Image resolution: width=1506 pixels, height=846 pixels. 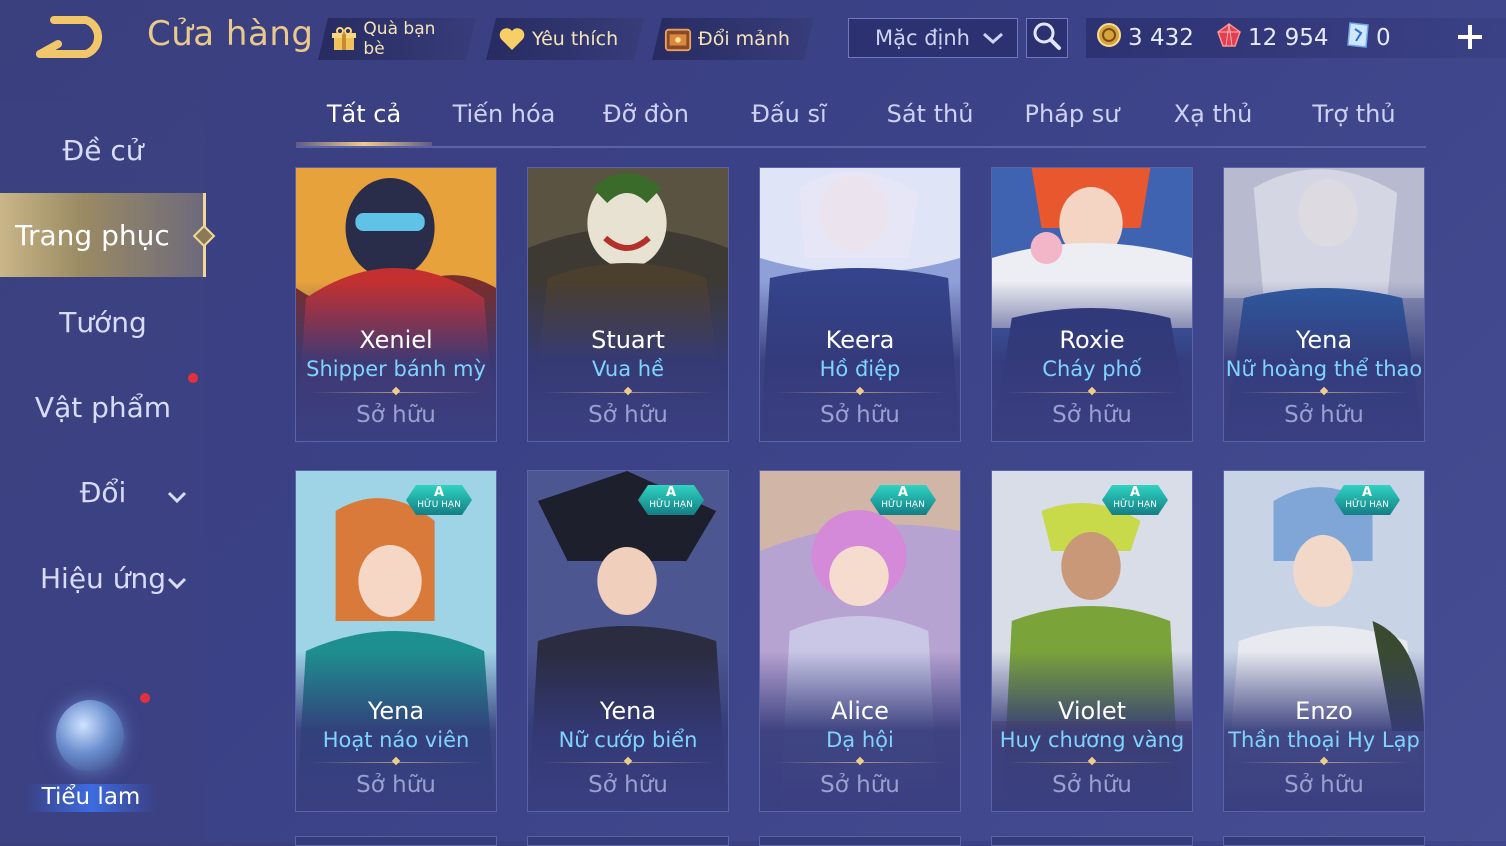 I want to click on skin-name: Nữ cướp biển, so click(x=628, y=740).